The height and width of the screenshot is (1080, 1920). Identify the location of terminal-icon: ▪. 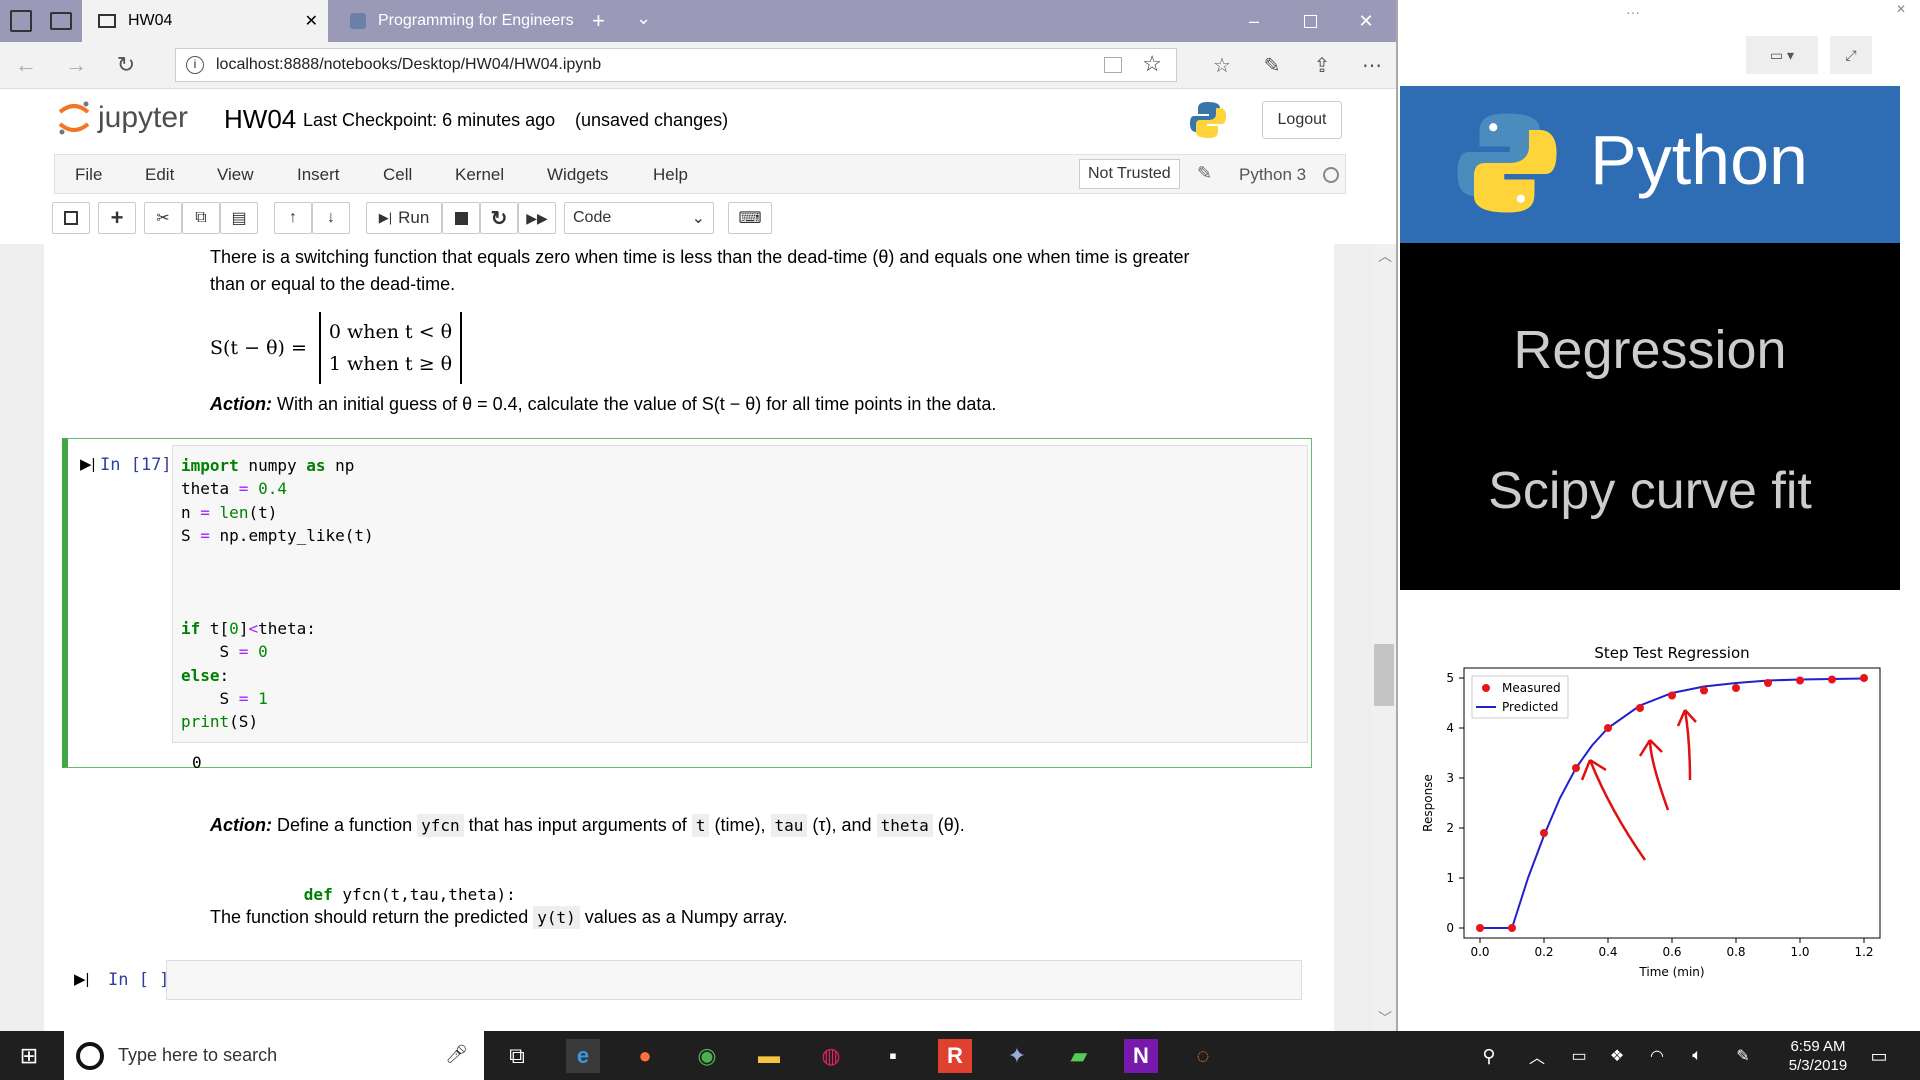
(893, 1056).